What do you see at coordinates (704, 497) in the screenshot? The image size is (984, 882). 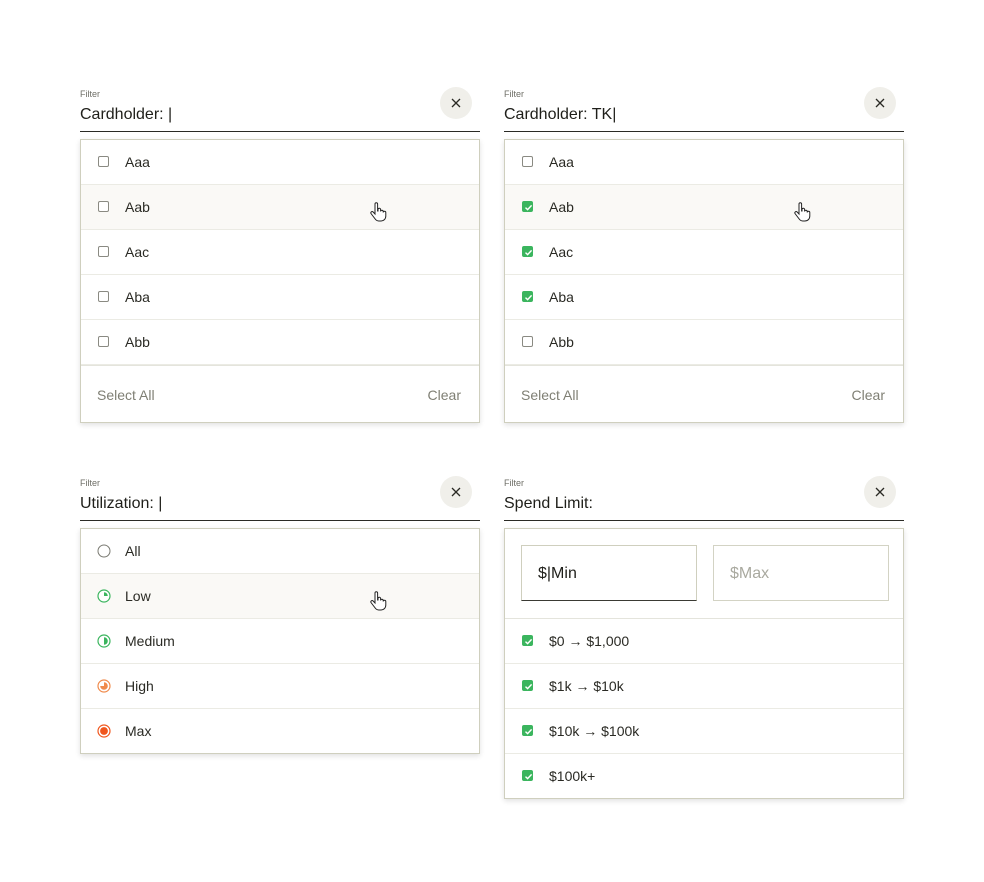 I see `filter-field: Filter Spend Limit:` at bounding box center [704, 497].